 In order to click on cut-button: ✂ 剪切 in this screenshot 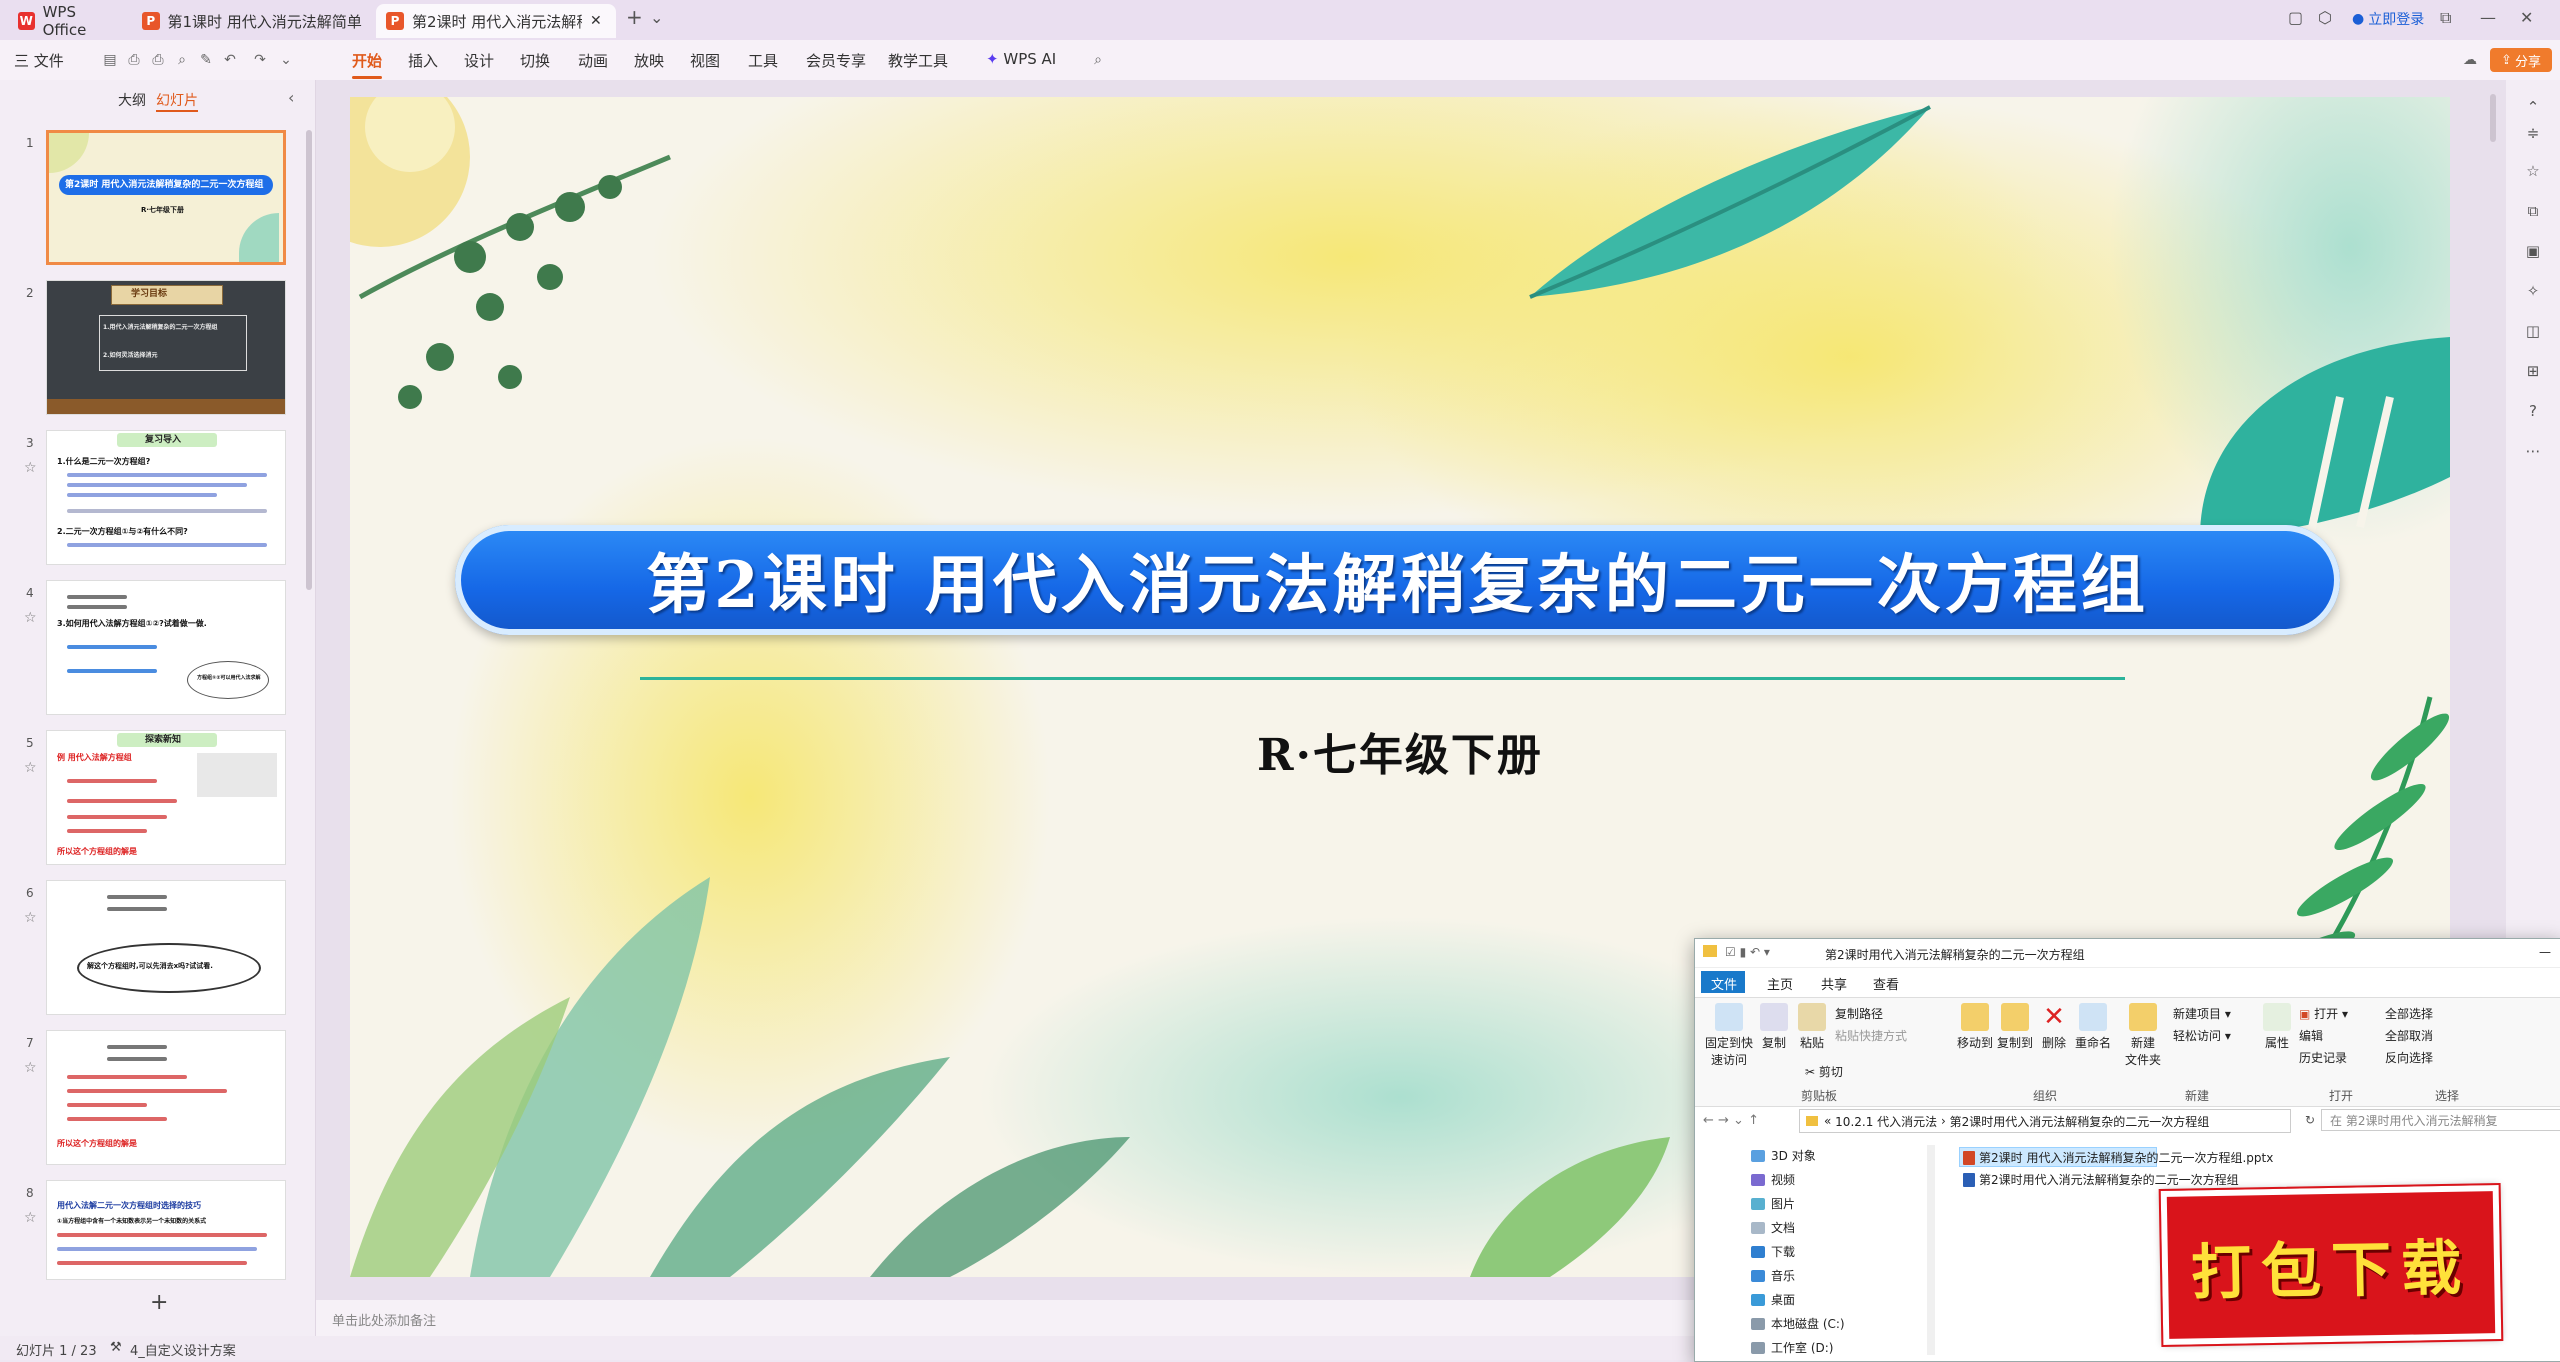, I will do `click(1824, 1071)`.